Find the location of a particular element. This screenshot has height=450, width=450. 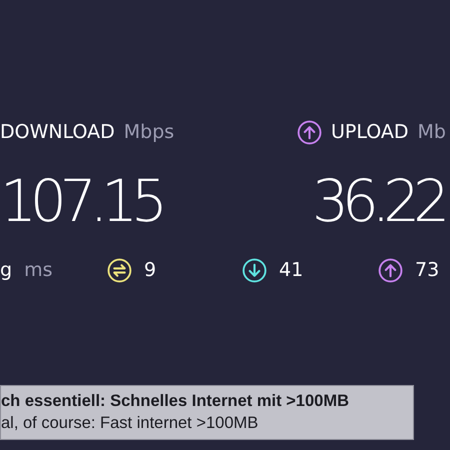

result-label: UPLOAD is located at coordinates (370, 132).